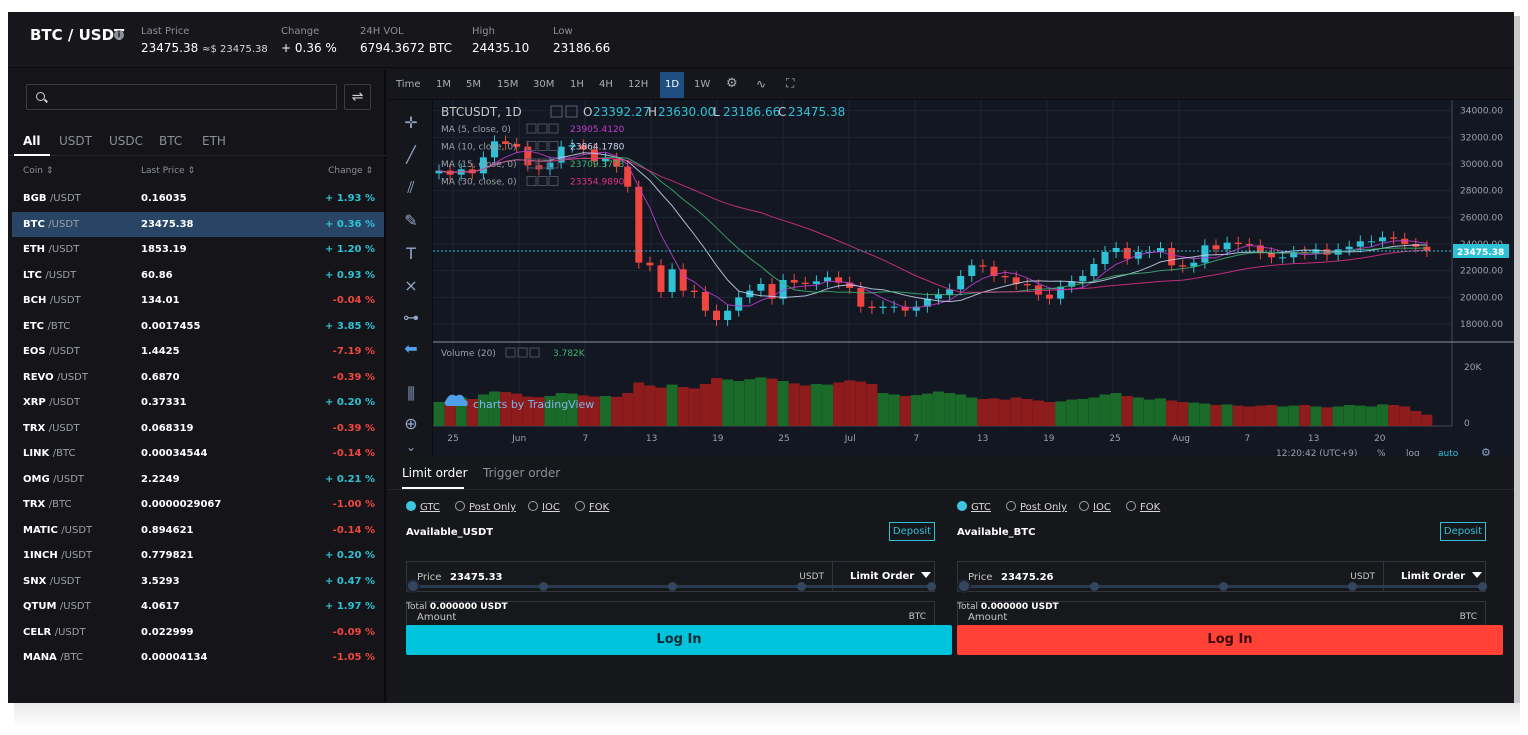  Describe the element at coordinates (167, 224) in the screenshot. I see `coin-price: 23475.38` at that location.